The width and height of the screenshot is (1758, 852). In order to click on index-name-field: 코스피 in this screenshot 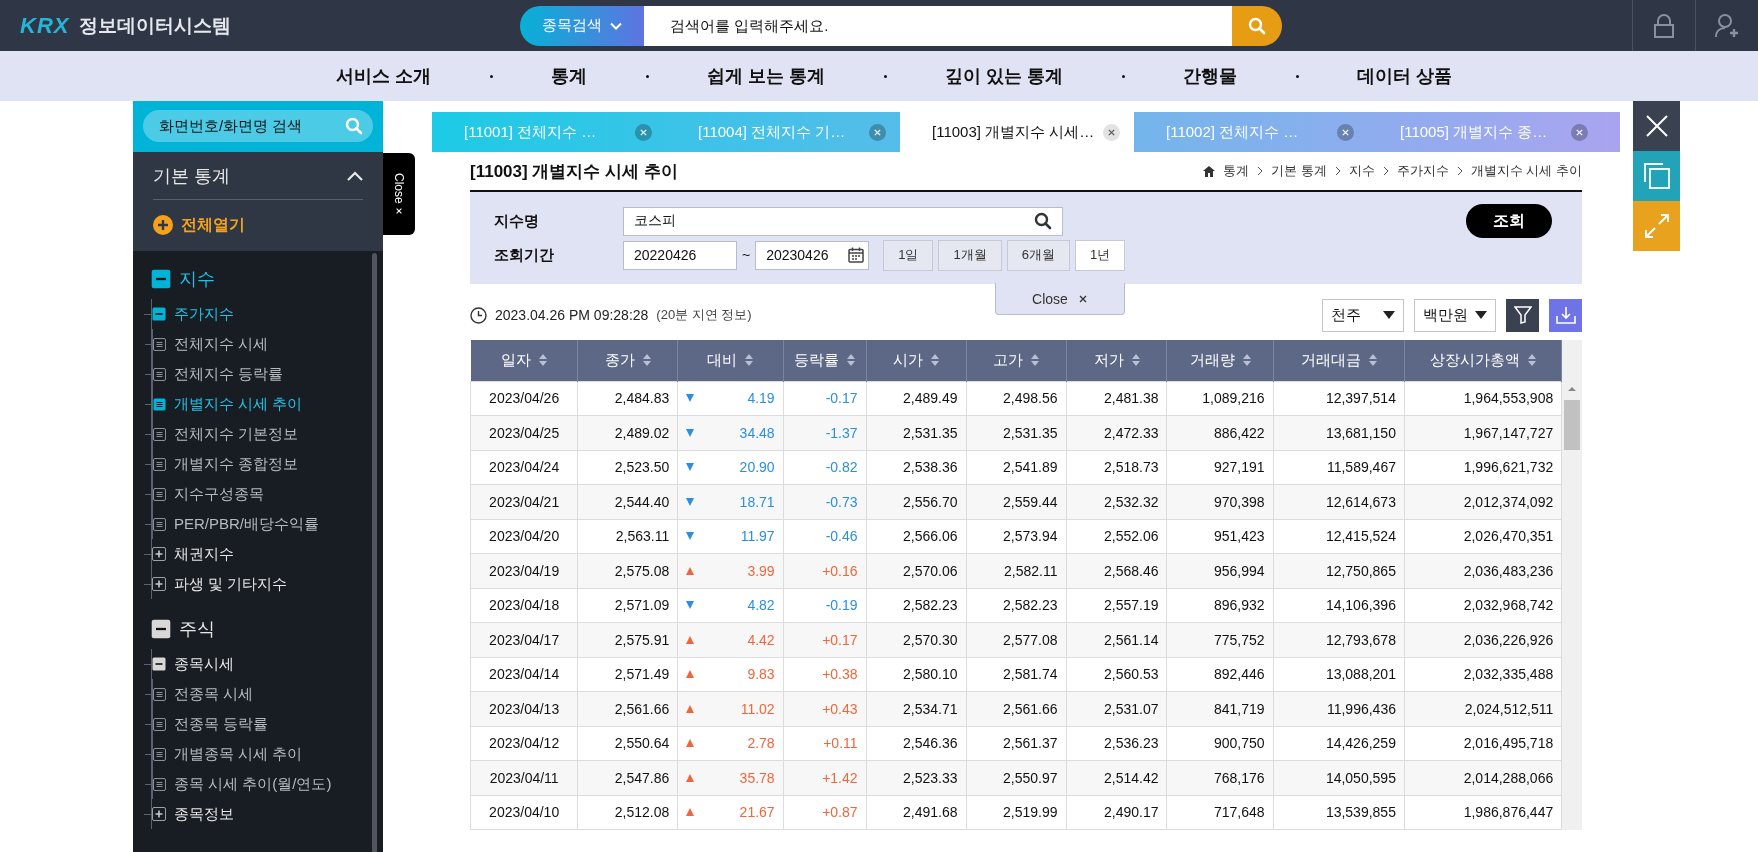, I will do `click(843, 221)`.